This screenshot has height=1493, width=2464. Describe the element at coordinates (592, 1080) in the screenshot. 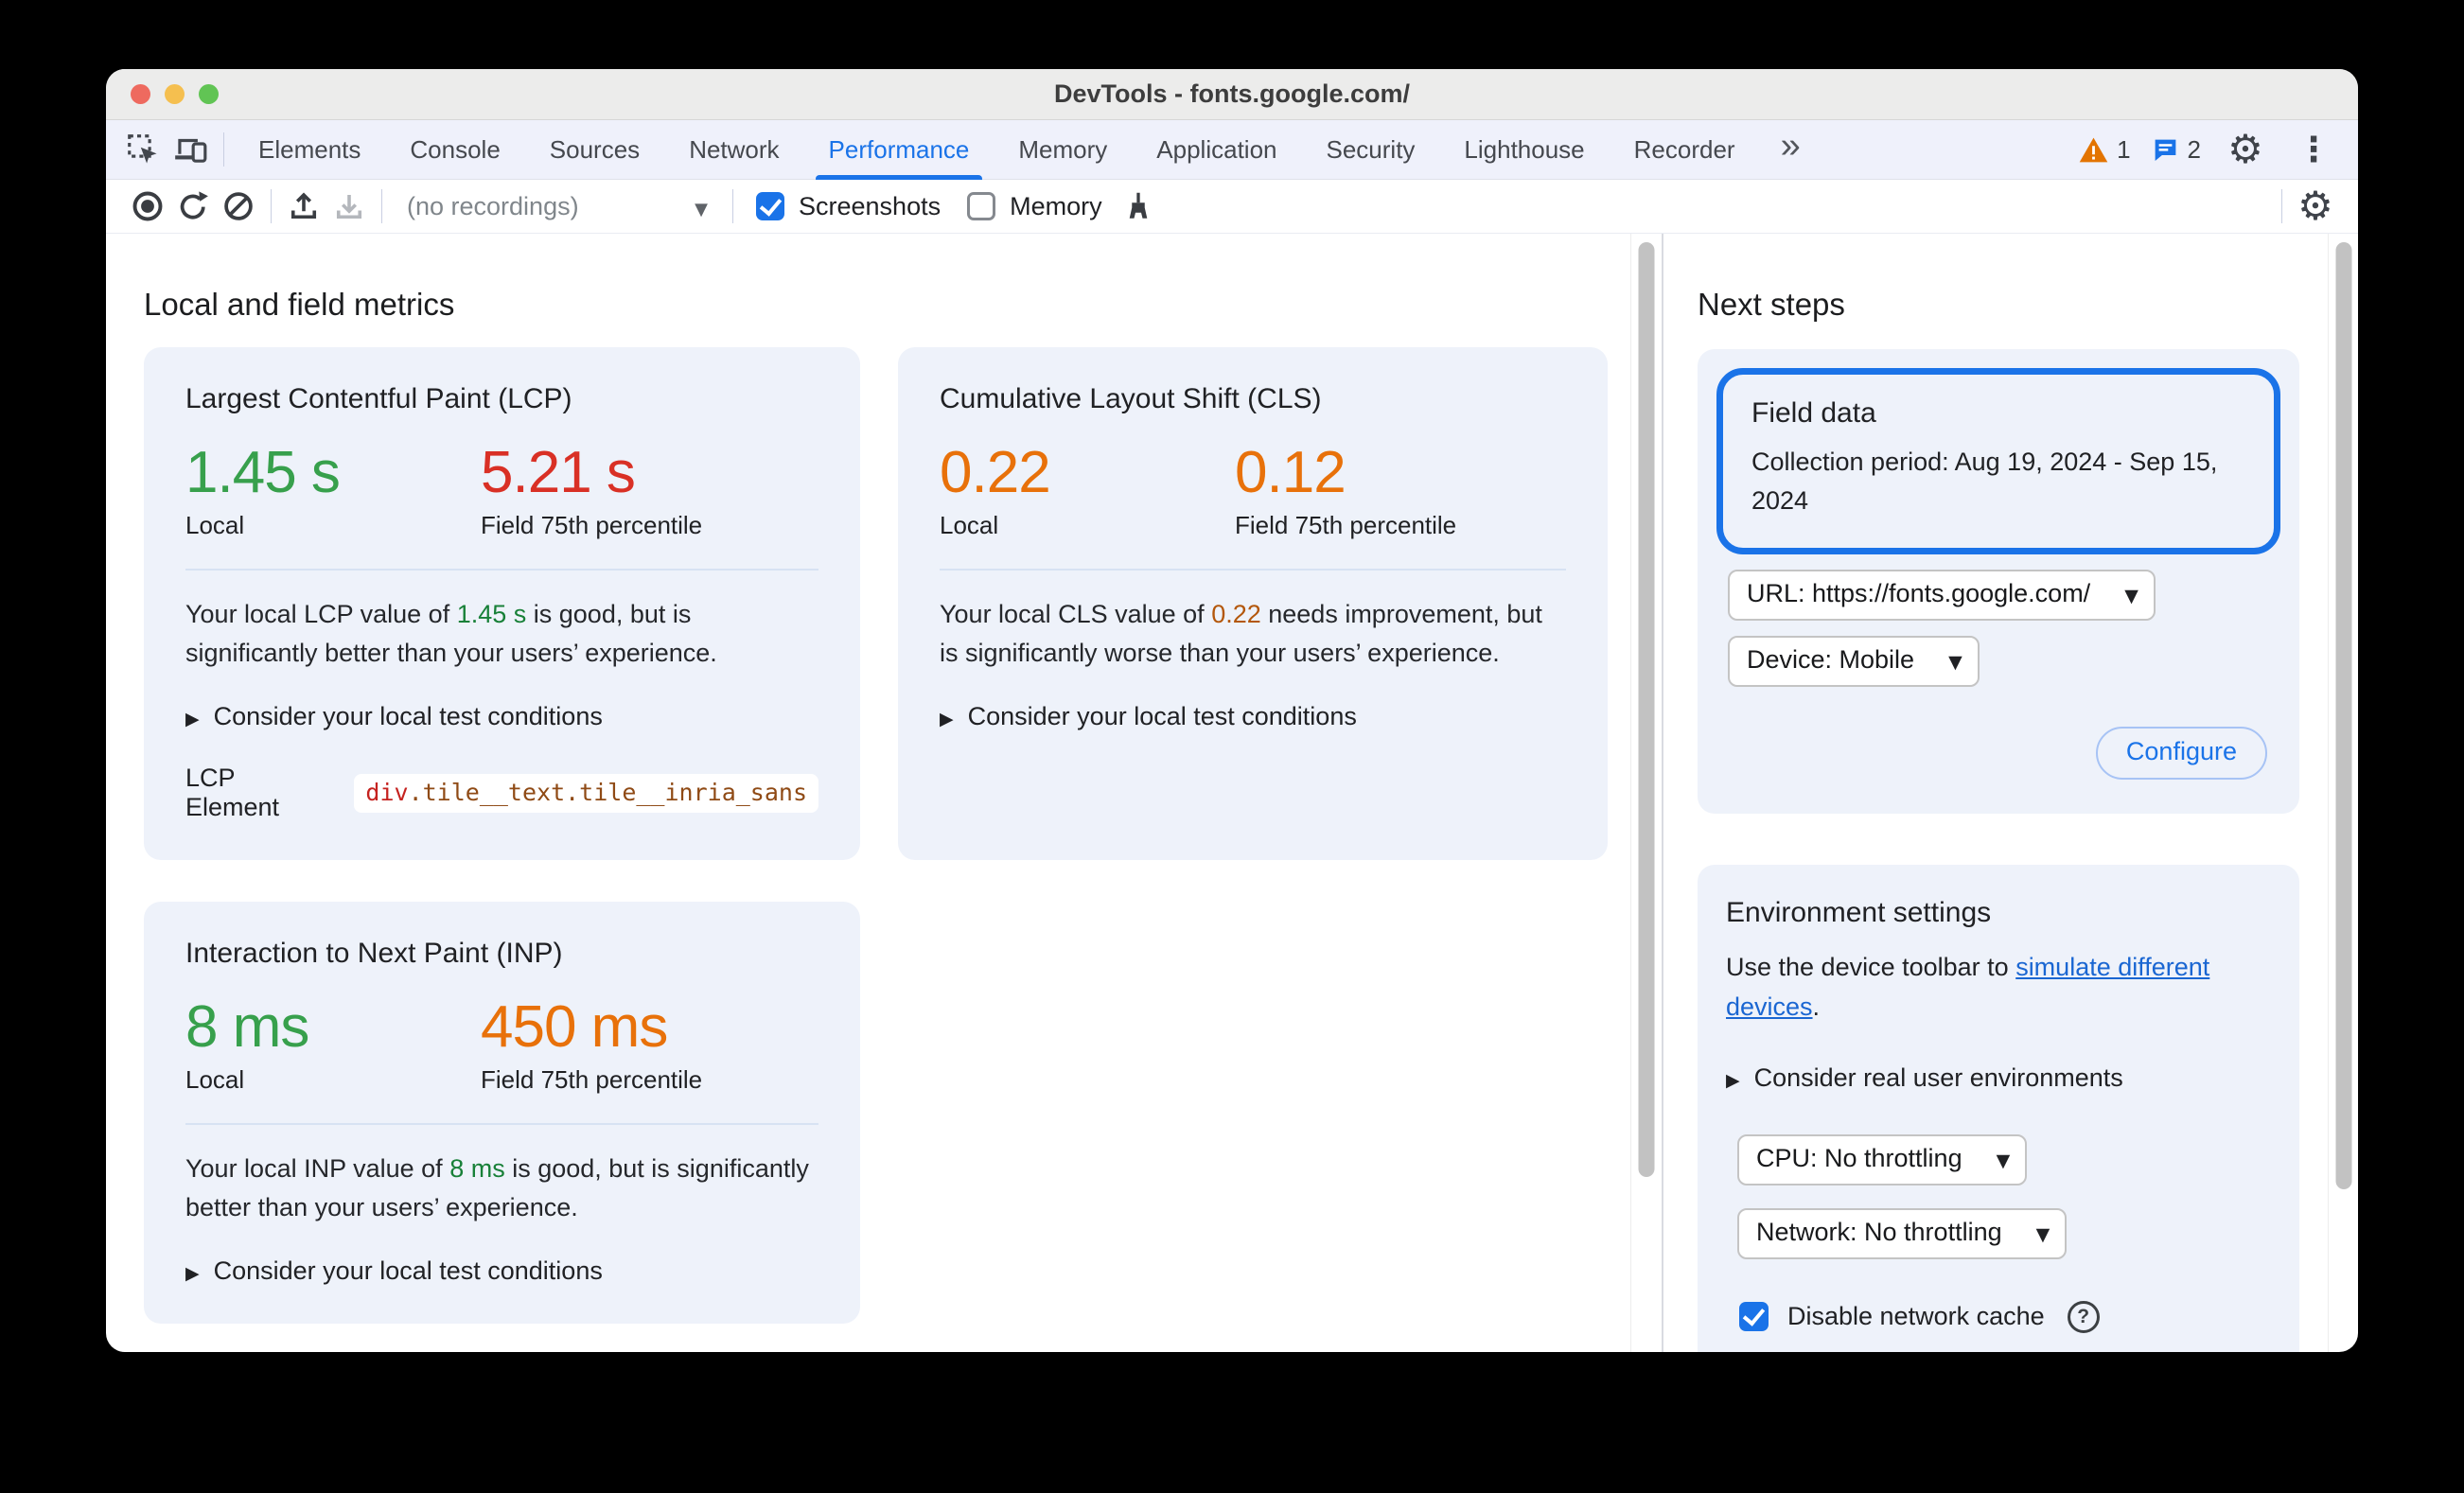

I see `inp-field-label: Field 75th percentile` at that location.